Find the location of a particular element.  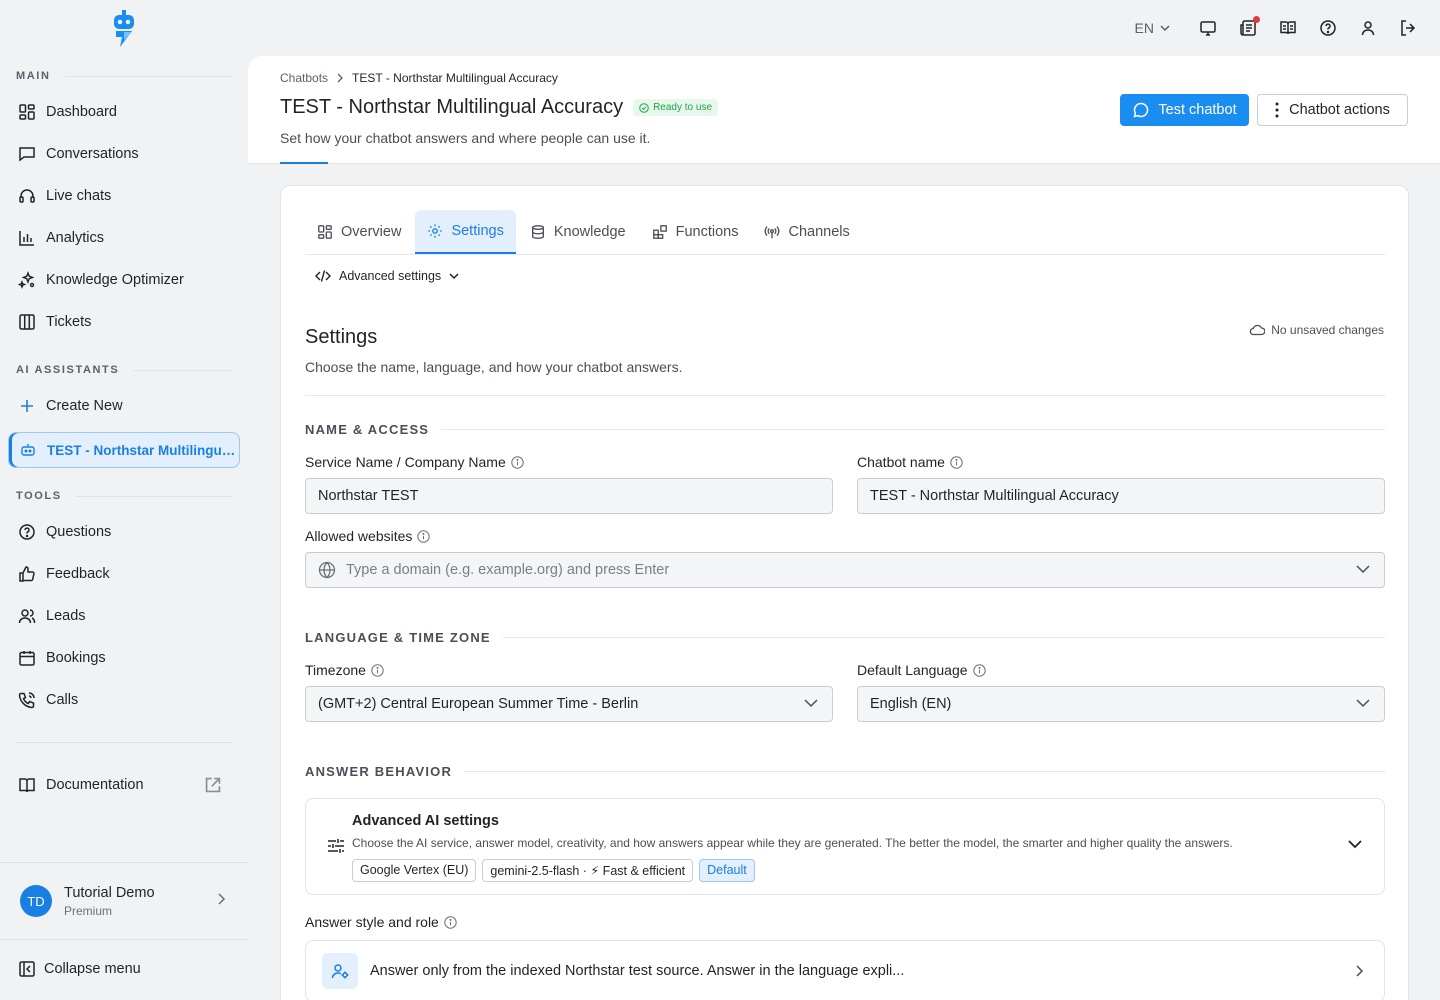

sidebar-item-knowledge-optimizer: Knowledge Optimizer is located at coordinates (124, 280).